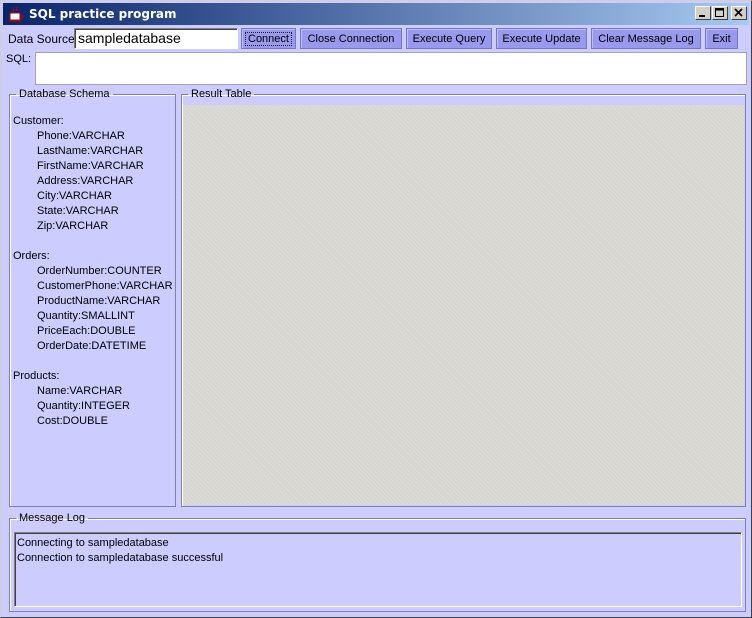 This screenshot has height=618, width=752. I want to click on maximize-icon, so click(719, 12).